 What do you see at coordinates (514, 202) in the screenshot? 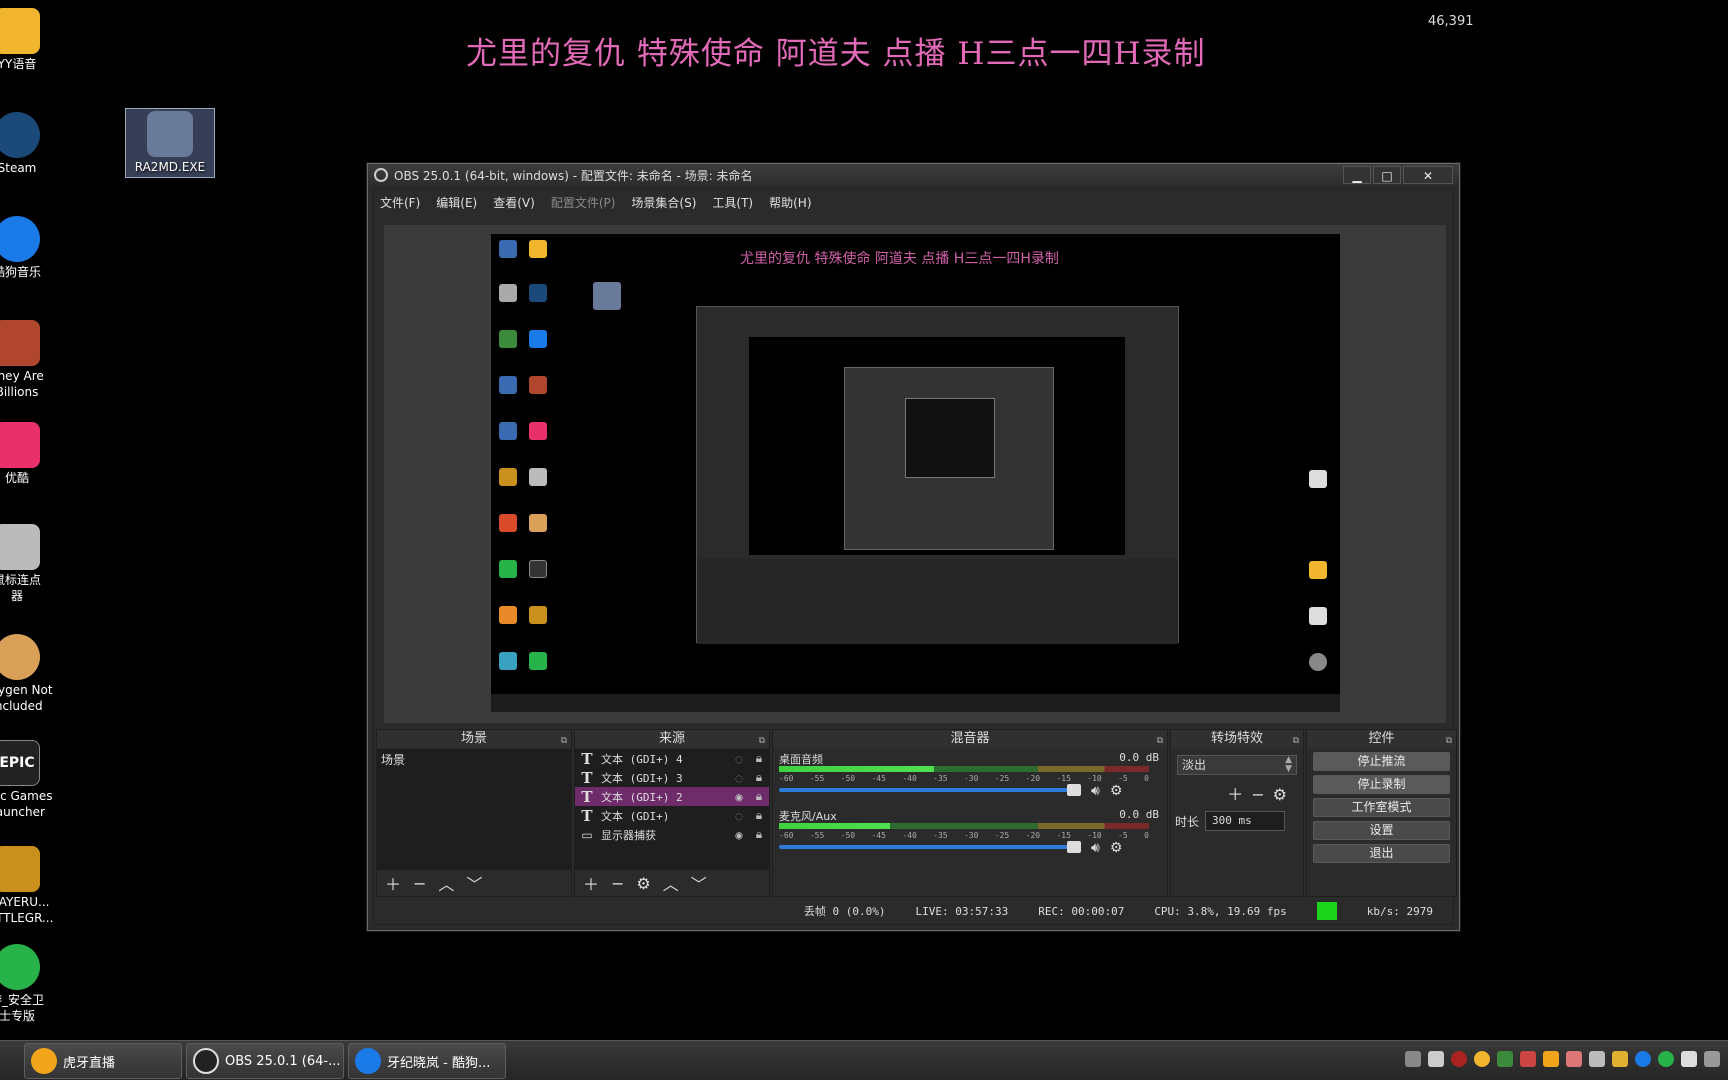
I see `menu-view: 查看(V)` at bounding box center [514, 202].